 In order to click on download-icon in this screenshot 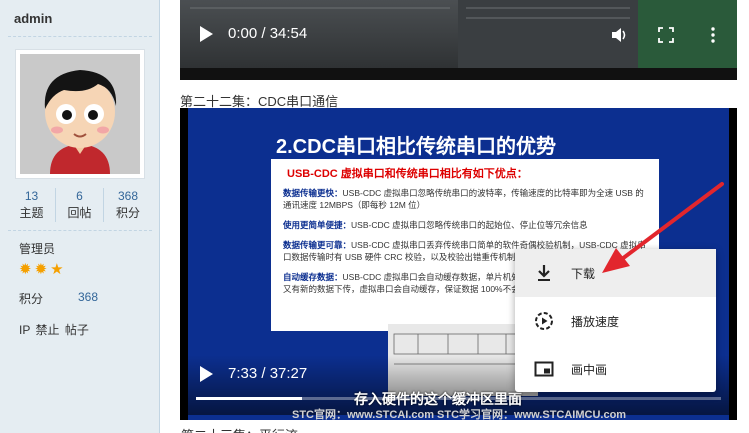, I will do `click(544, 273)`.